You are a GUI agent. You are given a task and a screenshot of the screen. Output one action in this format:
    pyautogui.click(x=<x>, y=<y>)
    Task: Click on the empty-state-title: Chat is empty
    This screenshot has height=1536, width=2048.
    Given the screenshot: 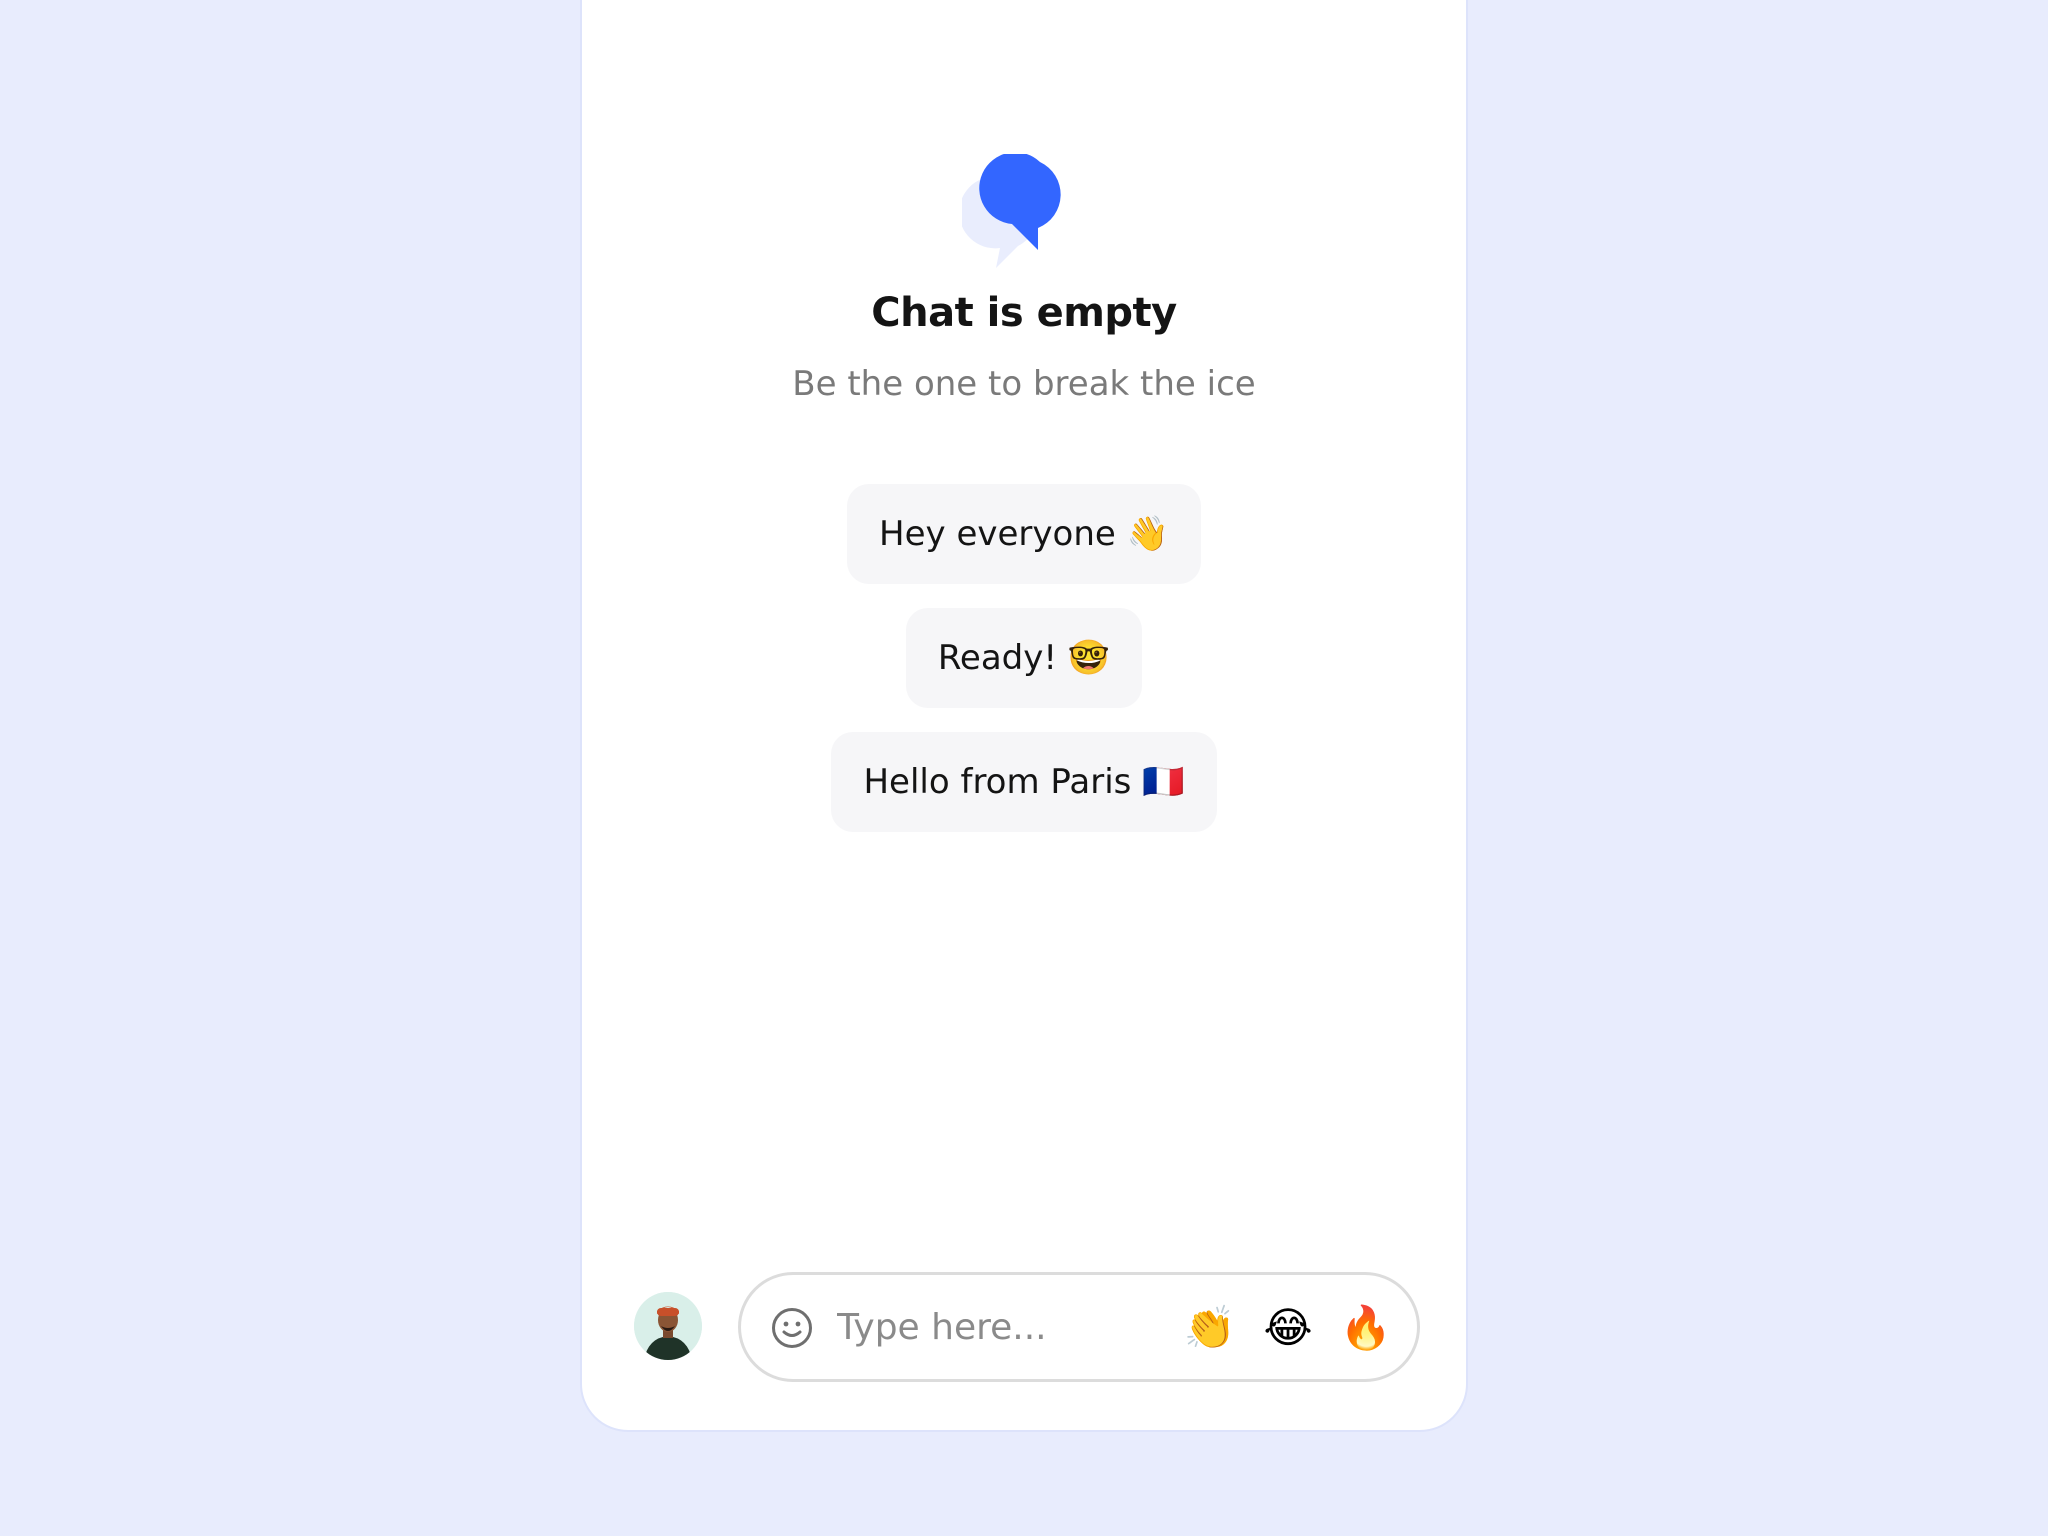 What is the action you would take?
    pyautogui.click(x=1024, y=313)
    